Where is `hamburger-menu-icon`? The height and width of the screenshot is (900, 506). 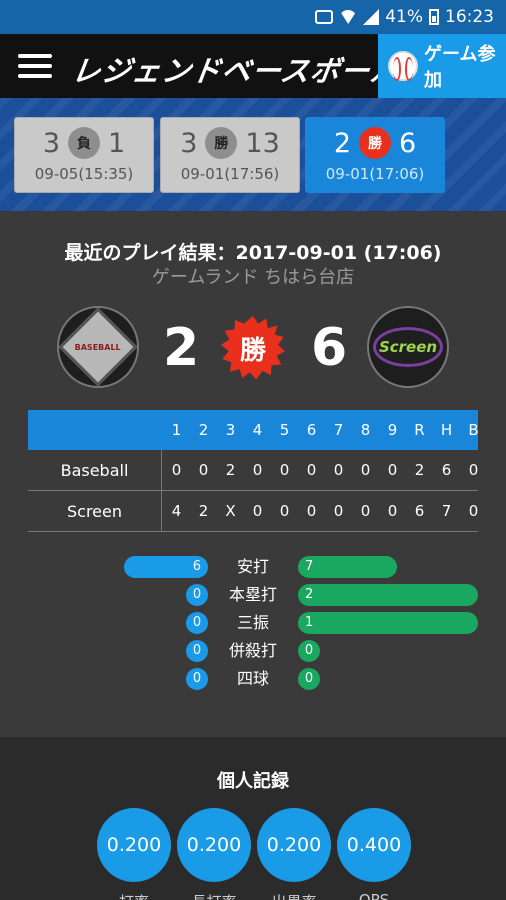
hamburger-menu-icon is located at coordinates (35, 66).